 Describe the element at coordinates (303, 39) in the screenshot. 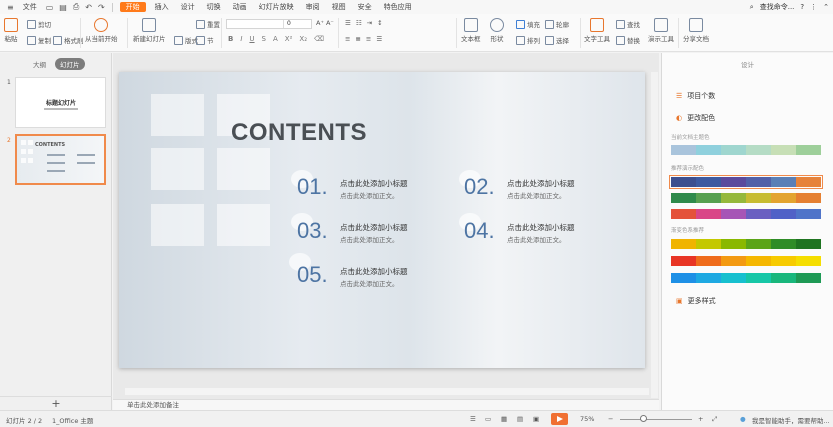

I see `subscript-icon: X₂` at that location.